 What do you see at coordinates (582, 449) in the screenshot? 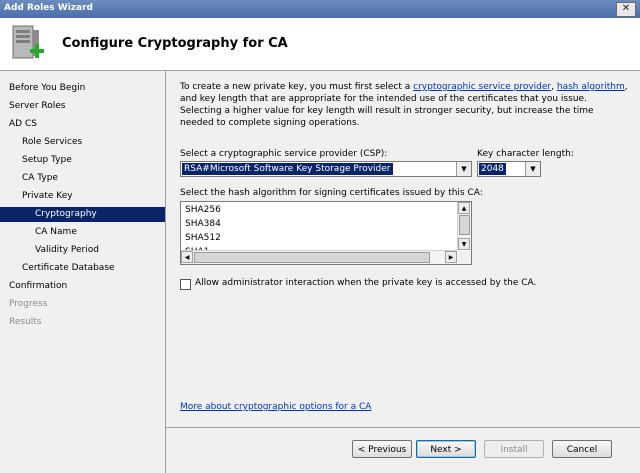
I see `cancel-button: Cancel` at bounding box center [582, 449].